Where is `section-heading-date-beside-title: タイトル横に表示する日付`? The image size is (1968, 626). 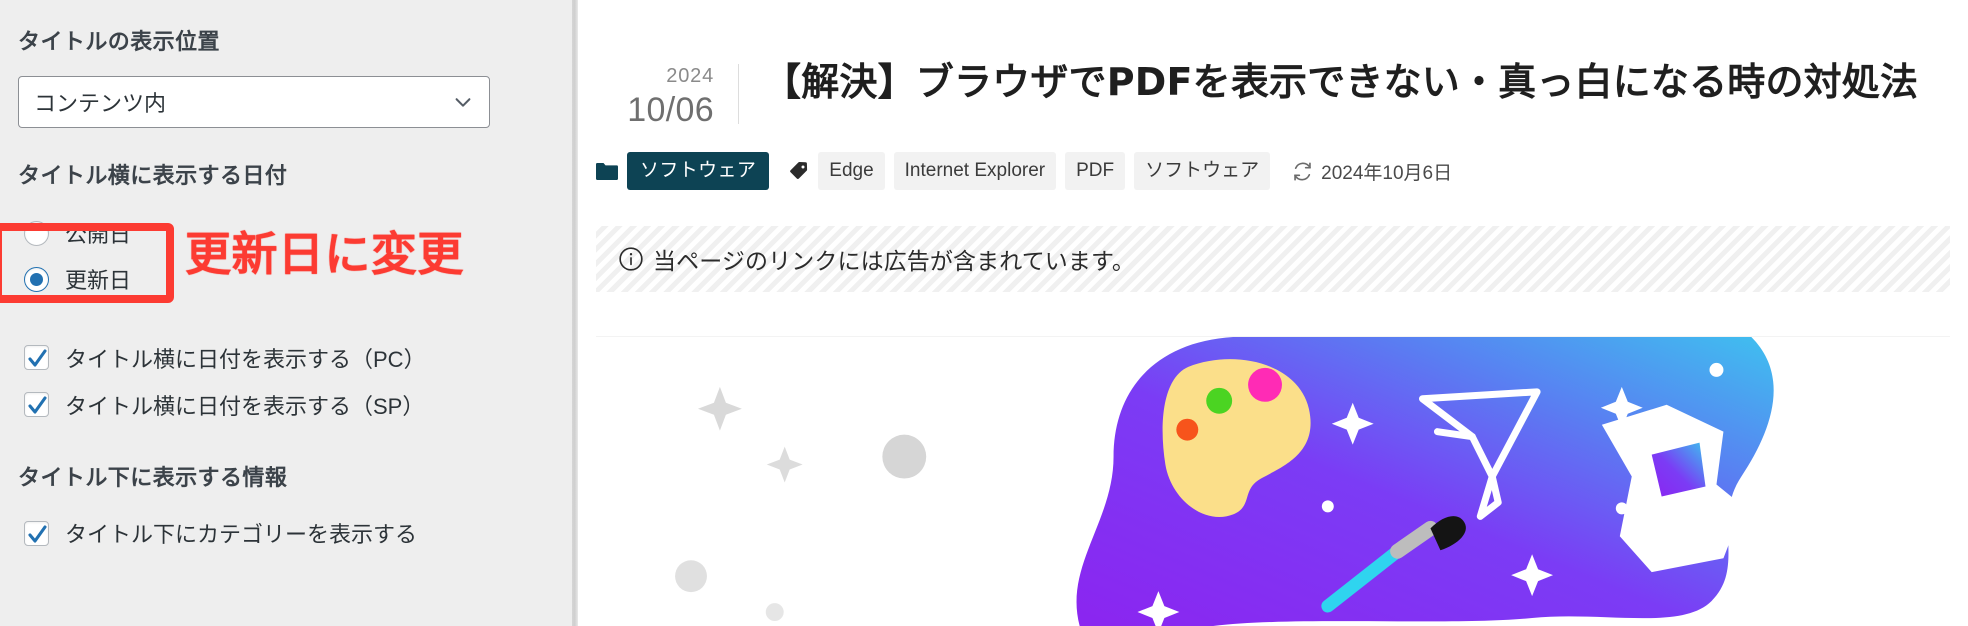
section-heading-date-beside-title: タイトル横に表示する日付 is located at coordinates (153, 175).